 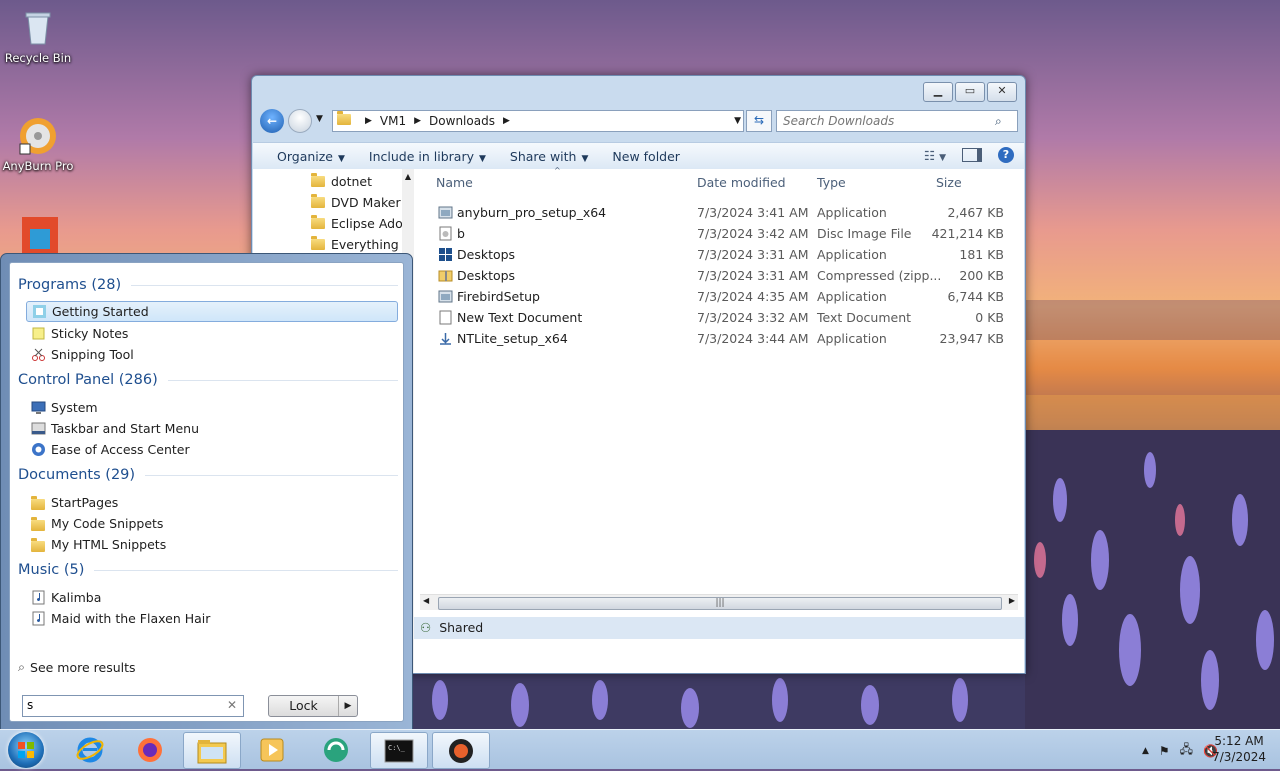 I want to click on lock-label: Lock, so click(x=304, y=706).